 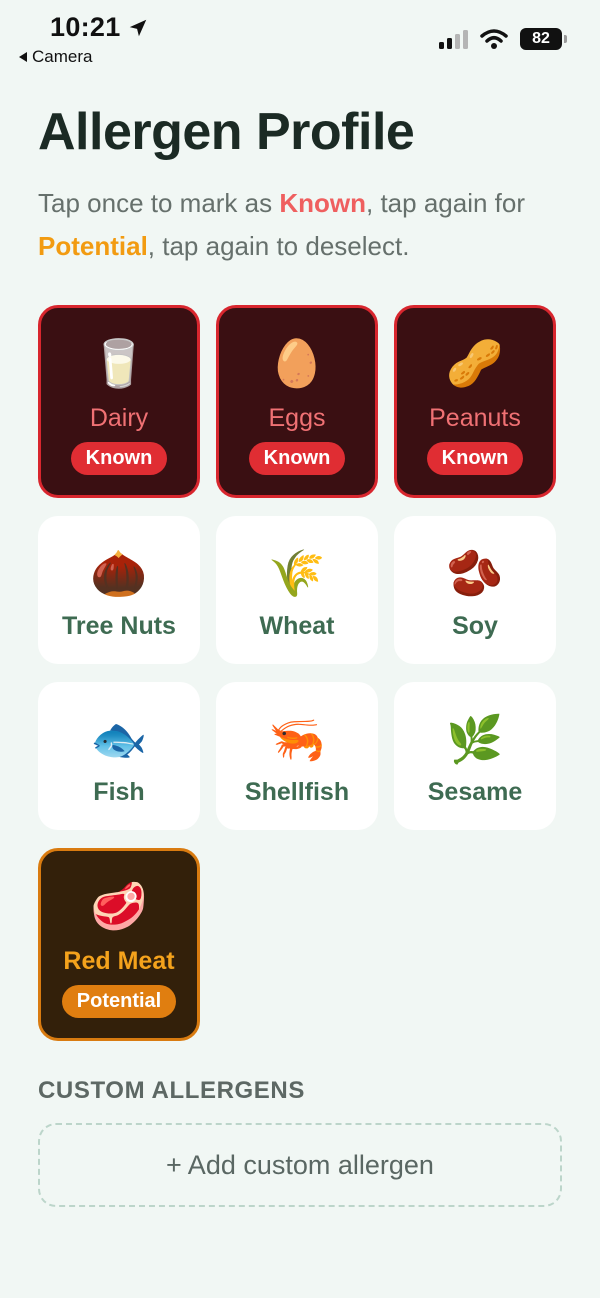 I want to click on potential-keyword: Potential, so click(x=93, y=246).